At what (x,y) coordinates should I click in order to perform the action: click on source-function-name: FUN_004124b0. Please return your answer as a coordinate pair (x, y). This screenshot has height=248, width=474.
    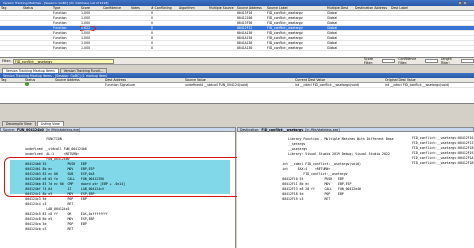
    Looking at the image, I should click on (30, 129).